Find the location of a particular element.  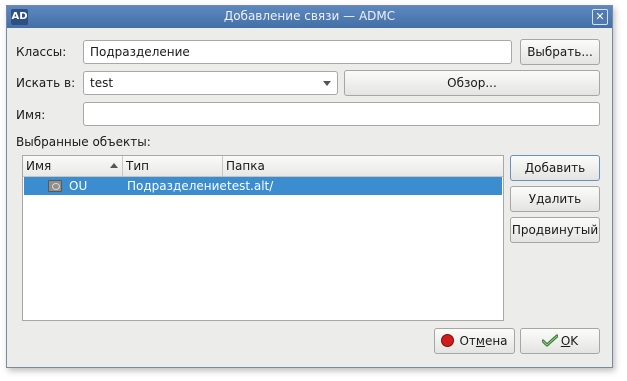

cancel-label-prefix: От is located at coordinates (467, 341).